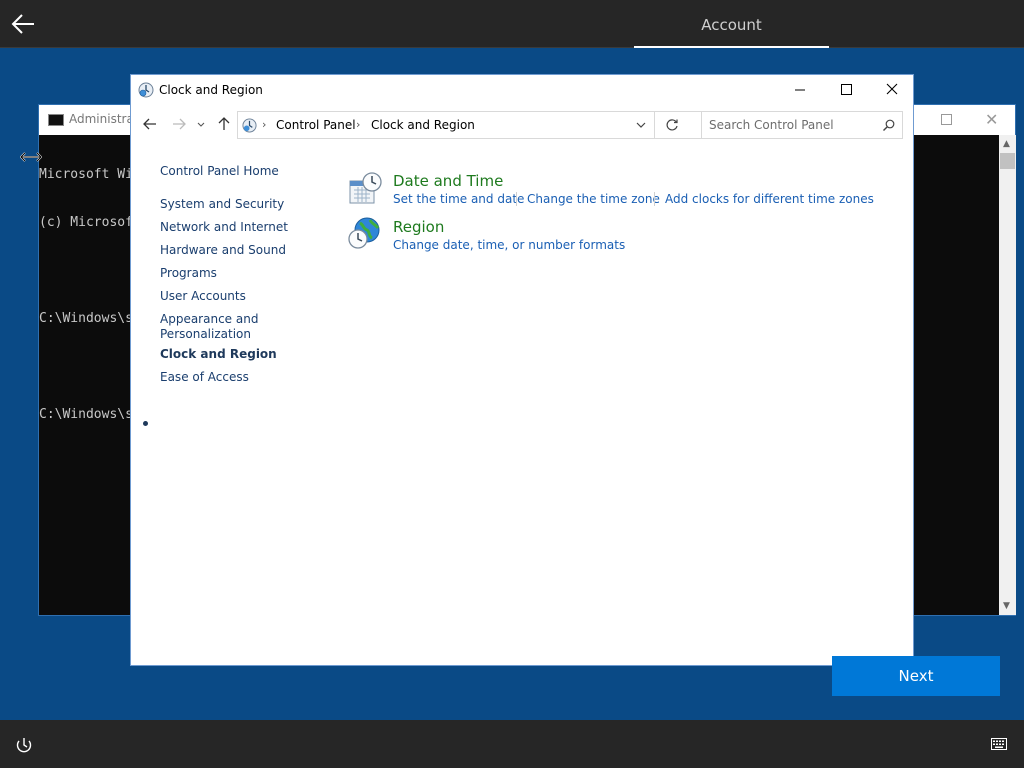 The width and height of the screenshot is (1024, 768). What do you see at coordinates (769, 199) in the screenshot?
I see `task-add-clocks: Add clocks for different time zones` at bounding box center [769, 199].